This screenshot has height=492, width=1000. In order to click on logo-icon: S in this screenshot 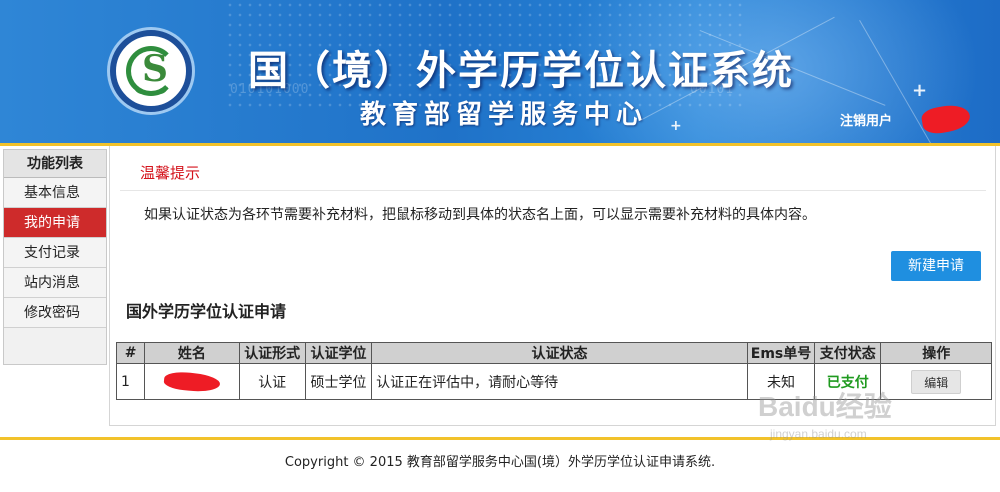, I will do `click(151, 71)`.